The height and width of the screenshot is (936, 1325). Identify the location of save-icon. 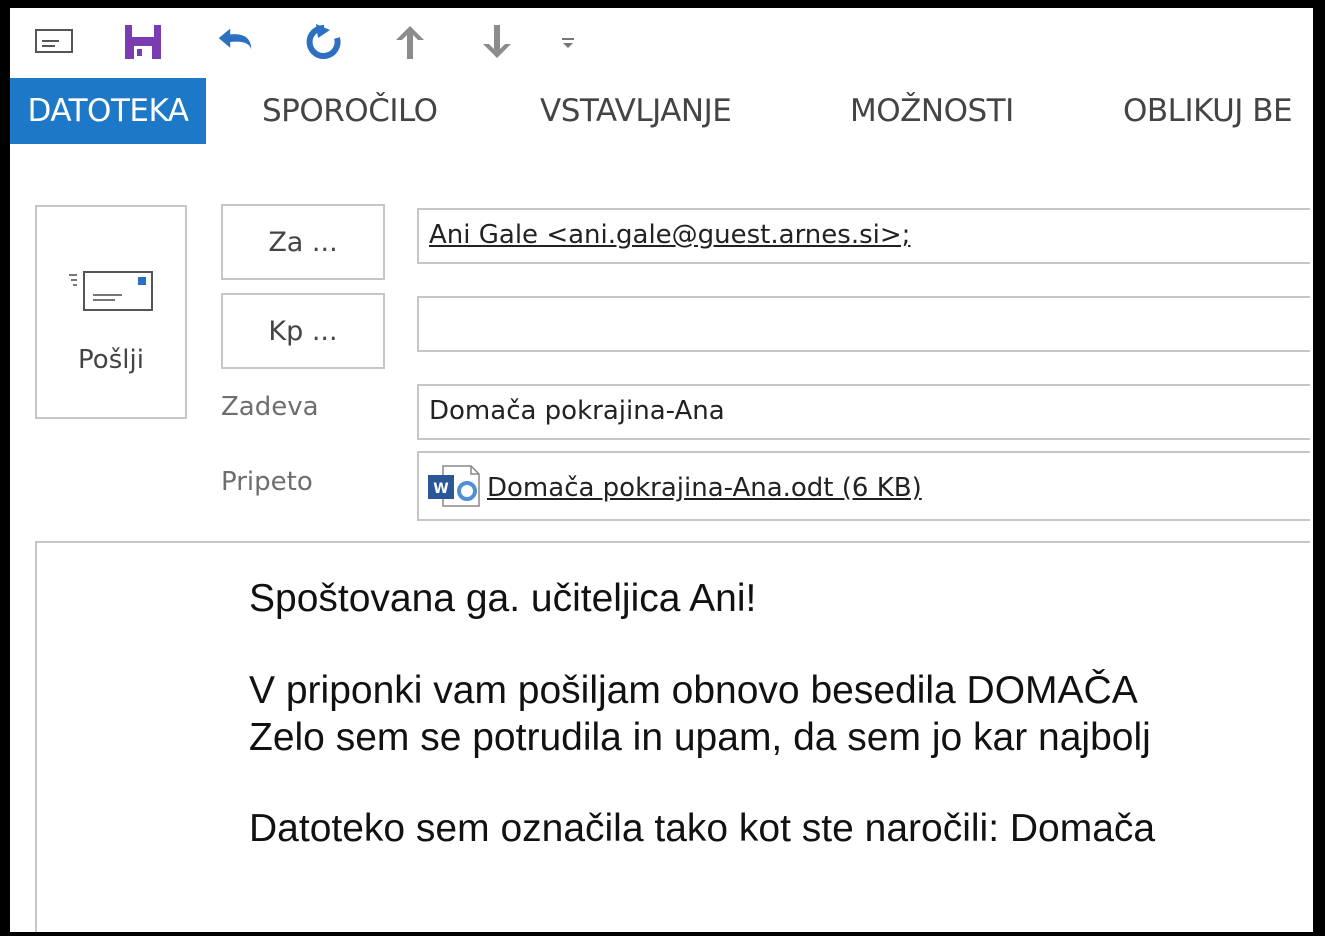
(143, 42).